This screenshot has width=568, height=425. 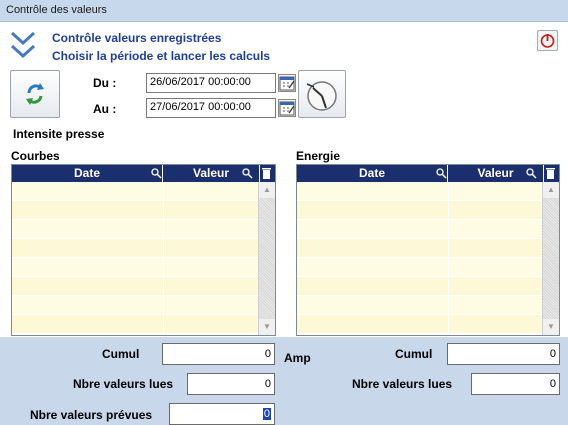 I want to click on left-lues-field: 0, so click(x=231, y=384).